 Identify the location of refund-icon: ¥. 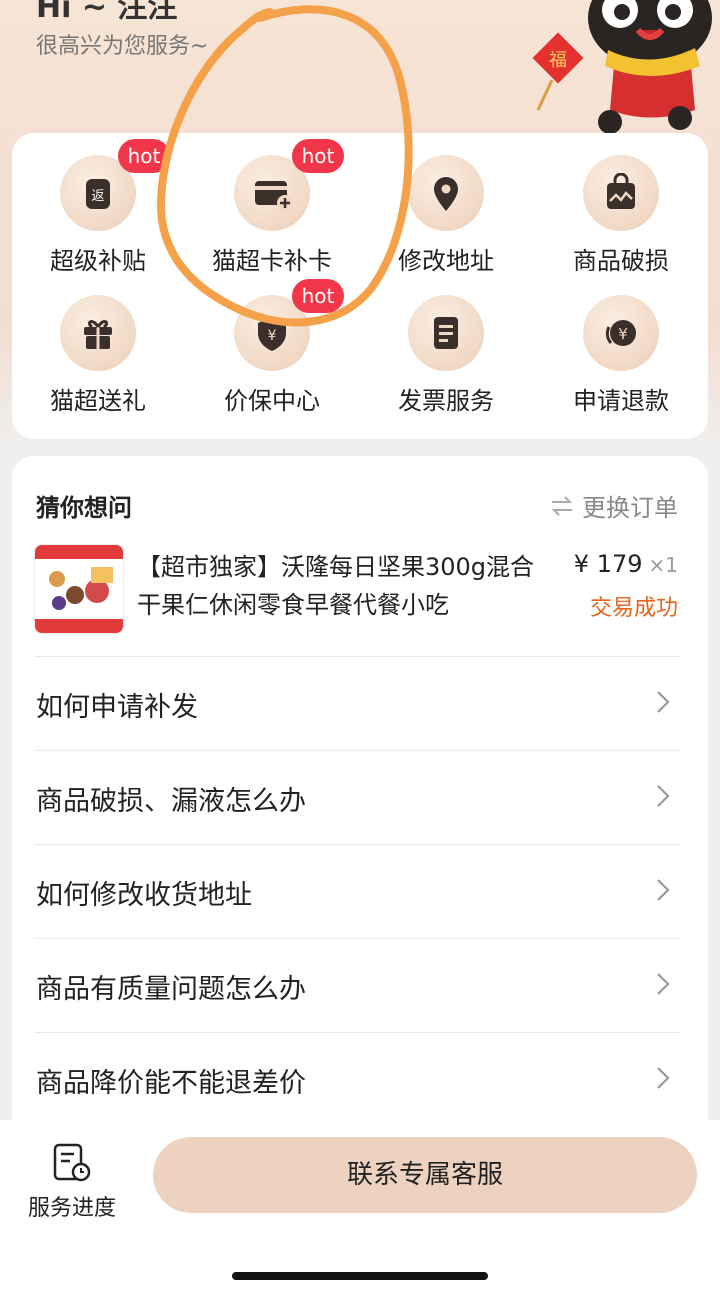
(621, 333).